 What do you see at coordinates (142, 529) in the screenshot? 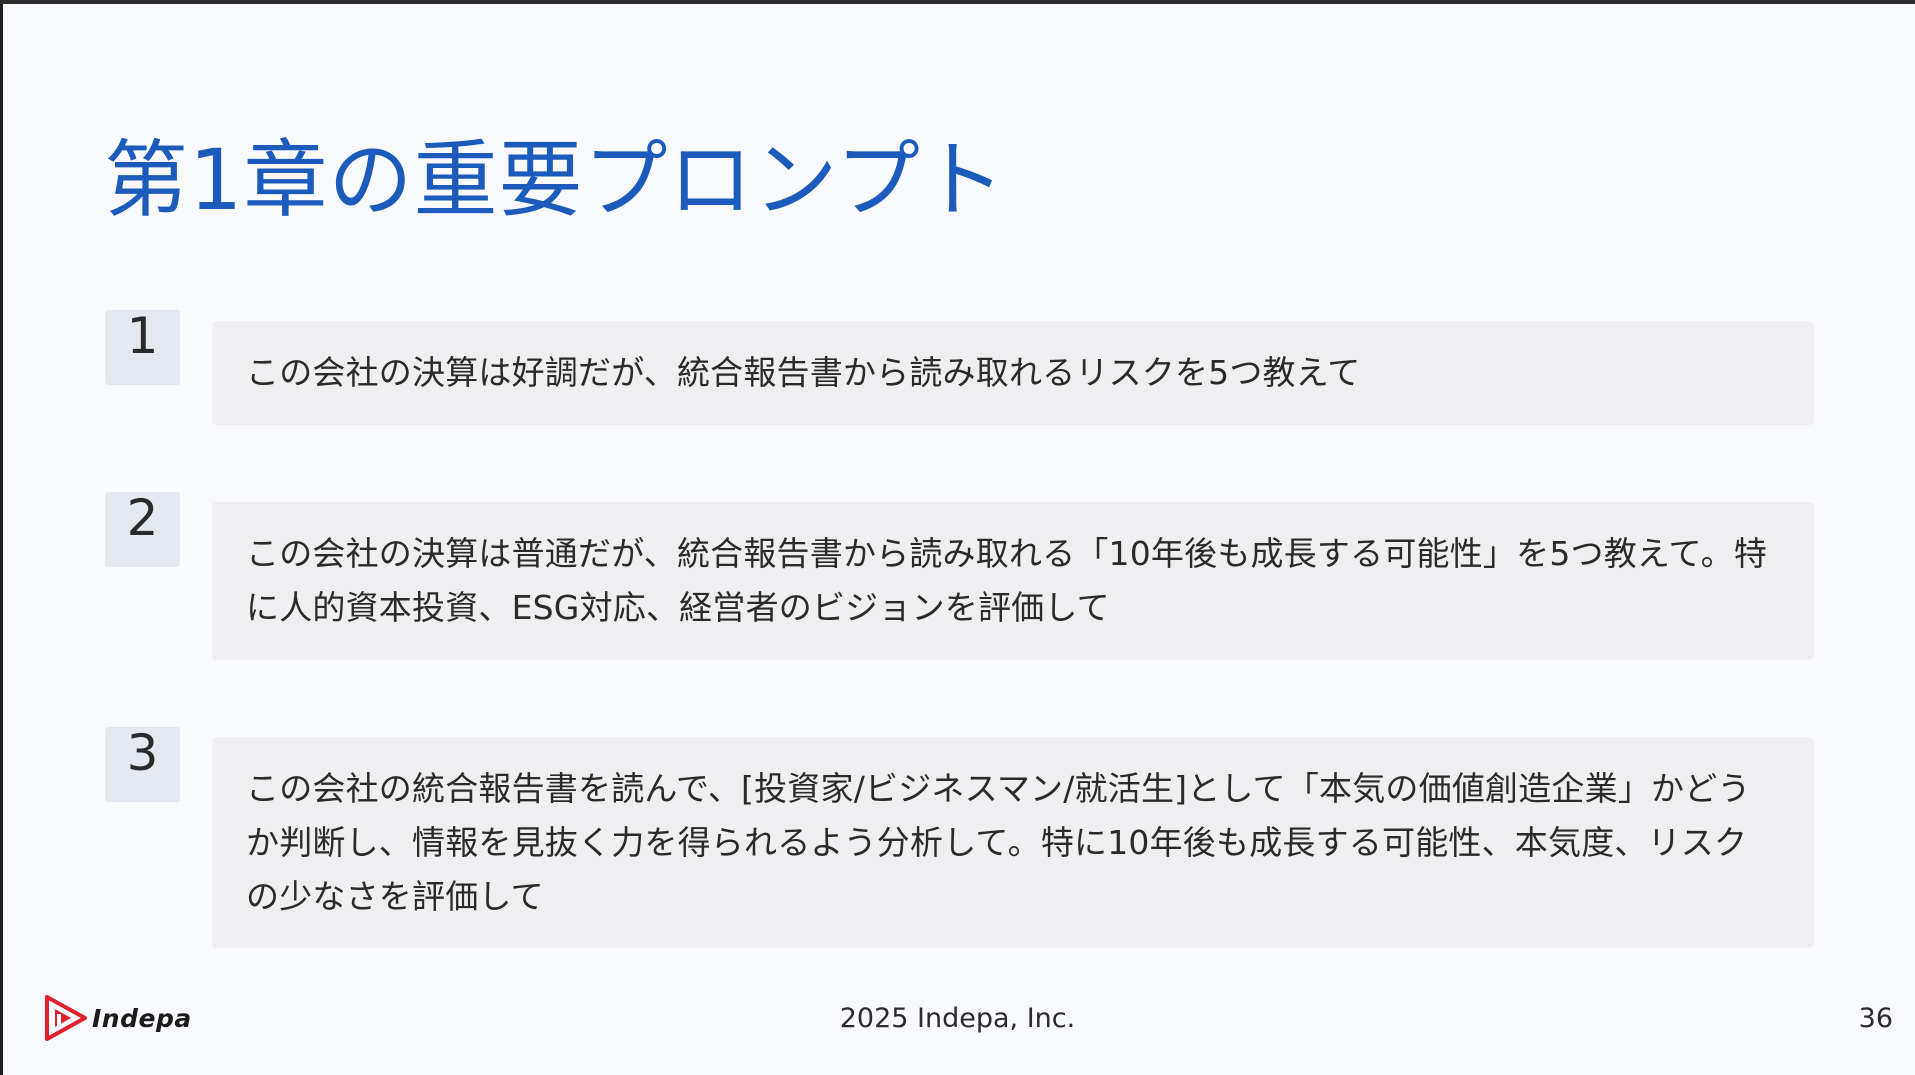
I see `prompt-number-badge: 2` at bounding box center [142, 529].